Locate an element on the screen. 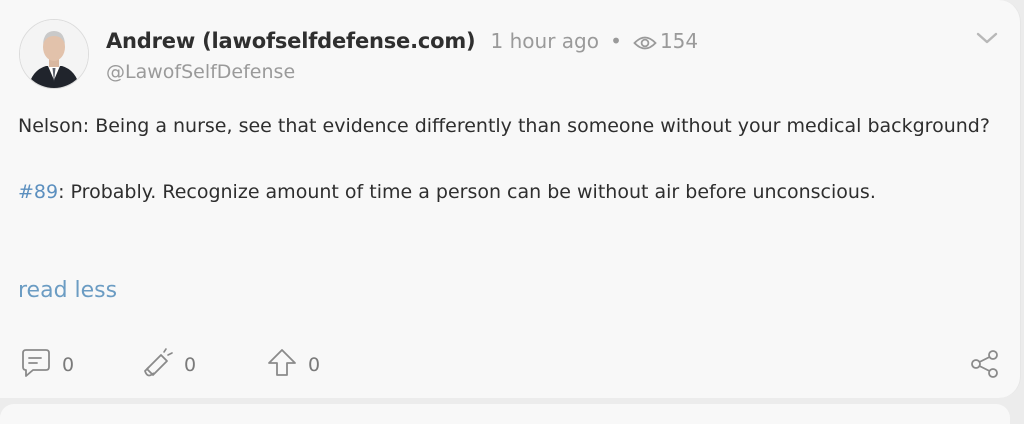 The width and height of the screenshot is (1024, 424). upvote-icon is located at coordinates (282, 365).